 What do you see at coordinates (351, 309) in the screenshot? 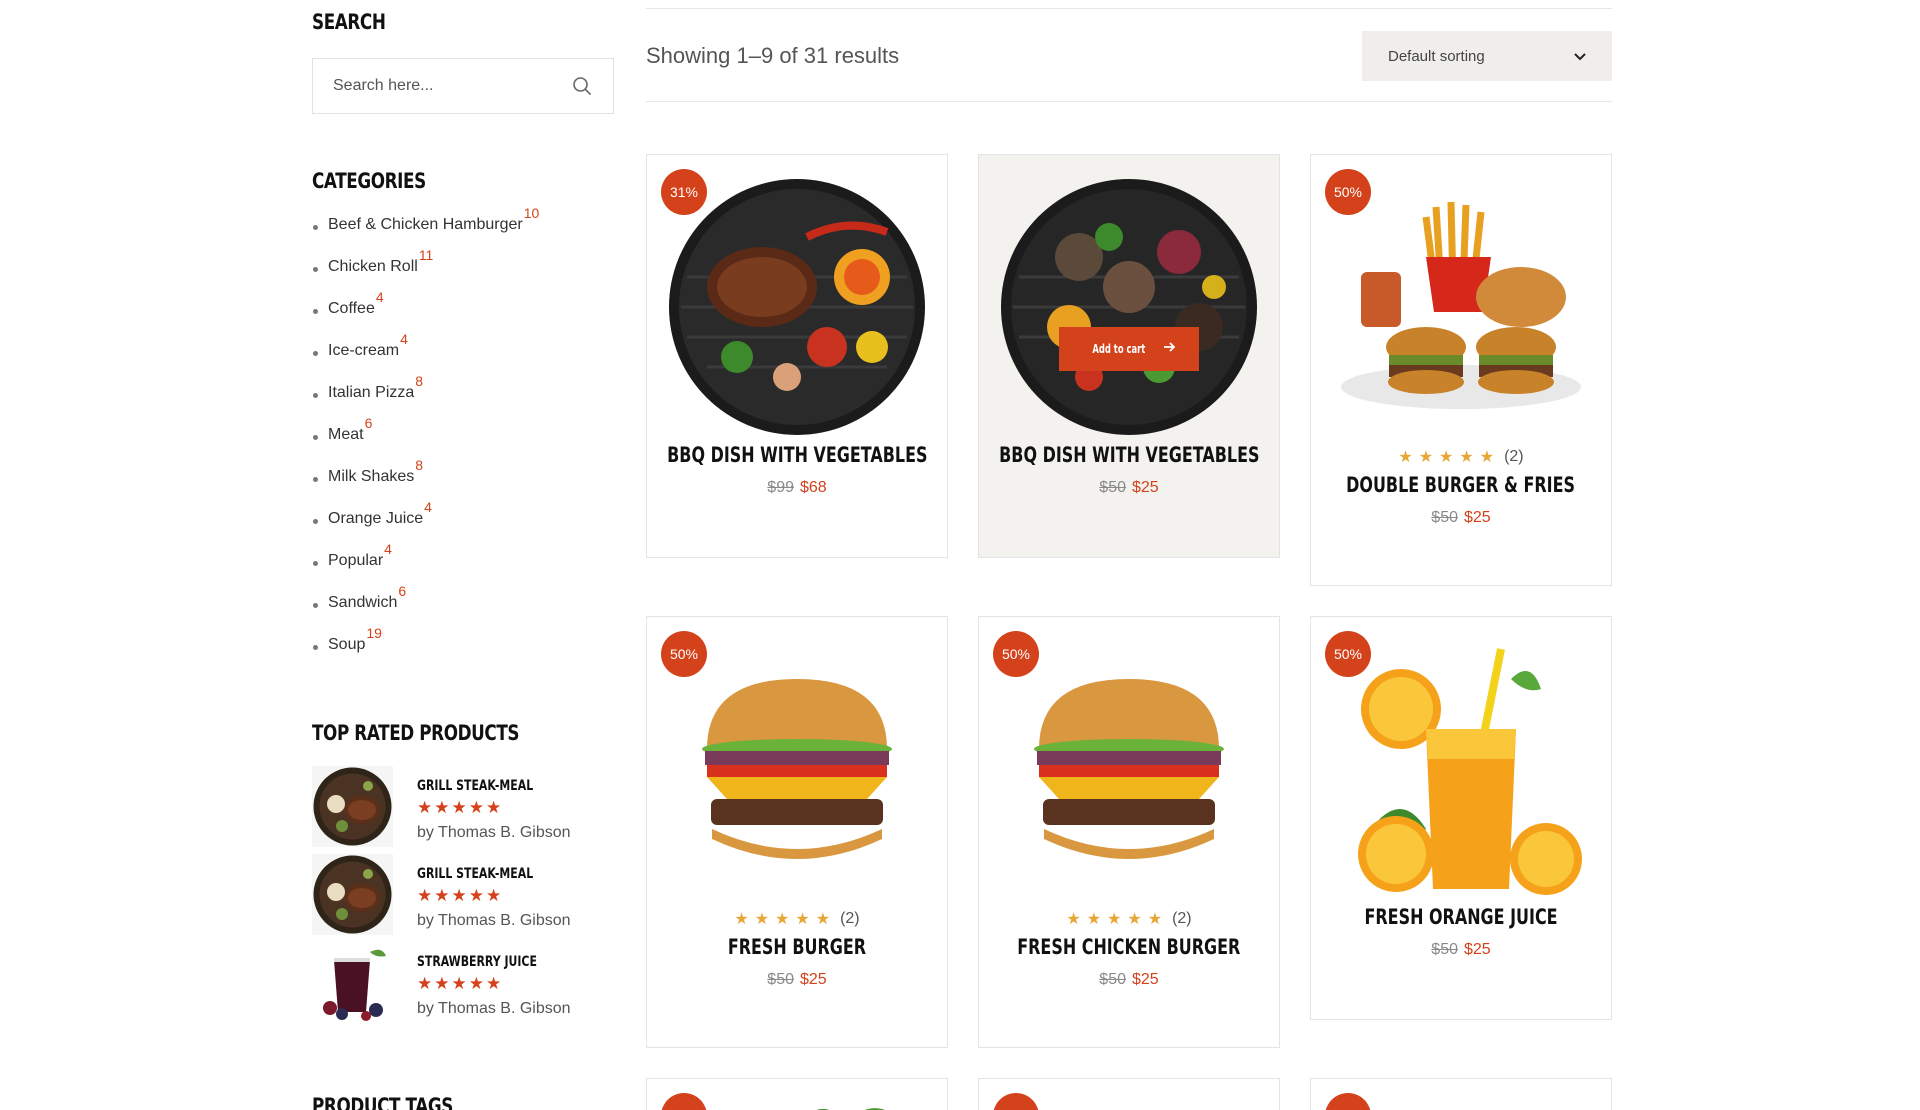
I see `category-label: Coffee` at bounding box center [351, 309].